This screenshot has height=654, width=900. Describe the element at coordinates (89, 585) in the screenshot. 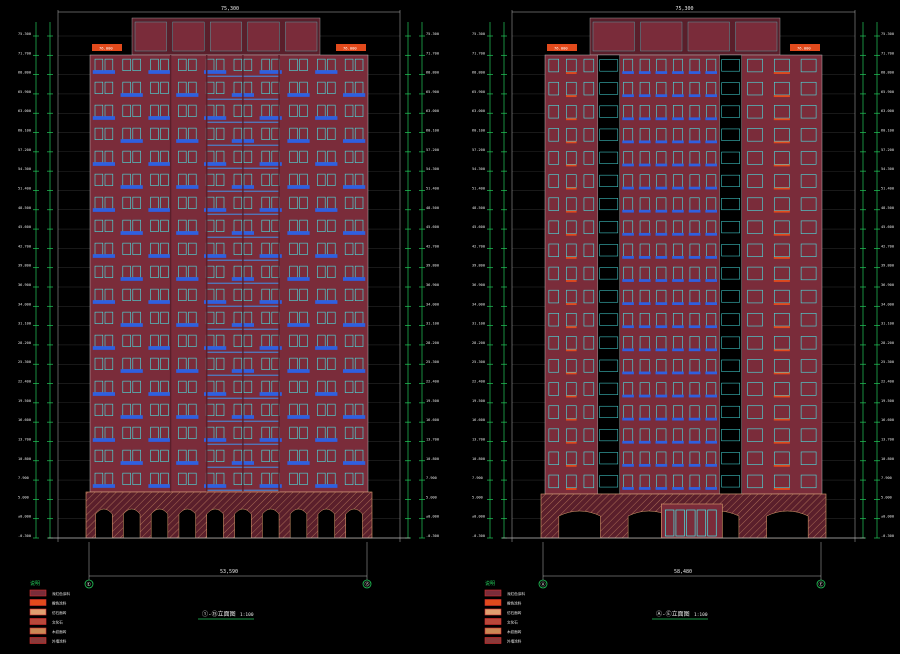

I see `axis-label: ①` at that location.